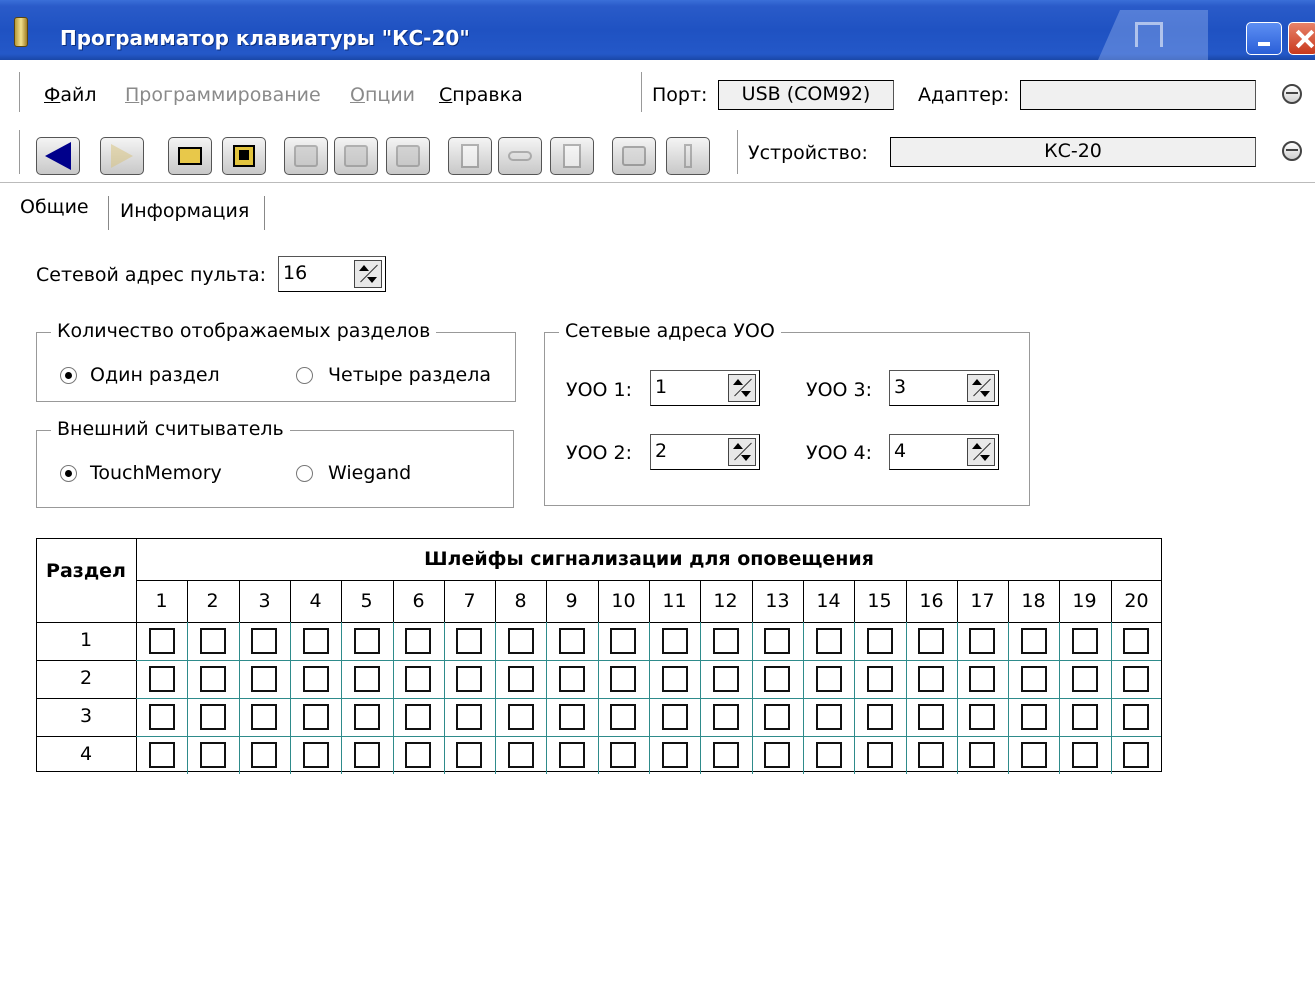 Image resolution: width=1315 pixels, height=1005 pixels. Describe the element at coordinates (944, 452) in the screenshot. I see `uoo4-spinner: 4` at that location.